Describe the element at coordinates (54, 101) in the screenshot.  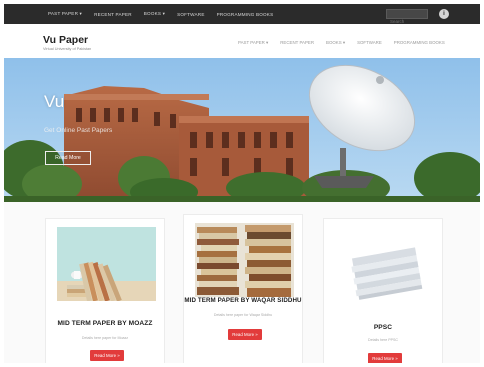
I see `hero-title: Vu` at that location.